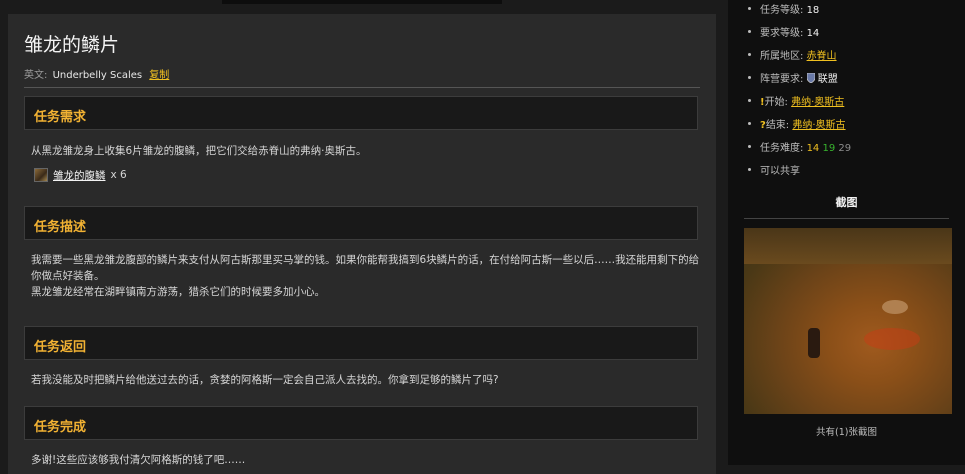 This screenshot has height=474, width=965. I want to click on alliance-shield-icon, so click(810, 78).